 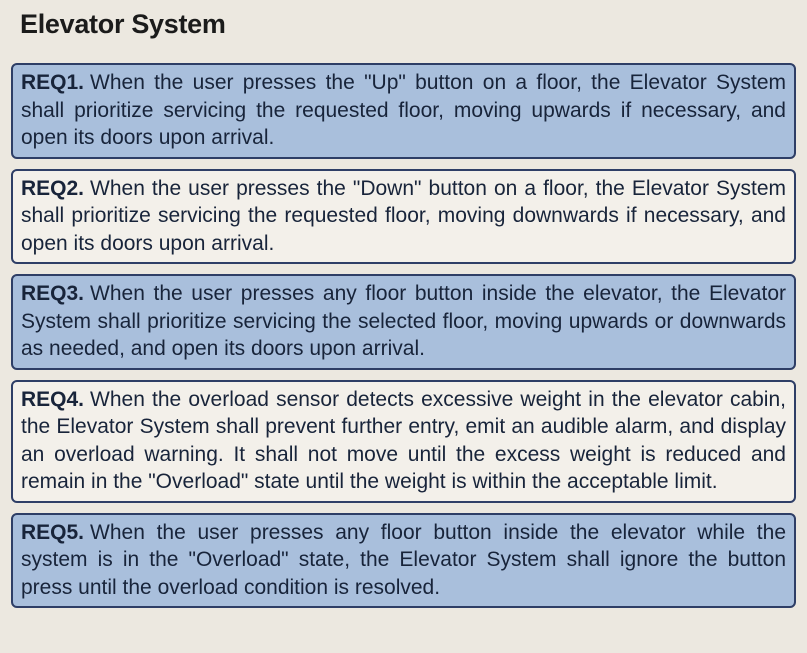 I want to click on requirement-id: REQ5., so click(x=53, y=532).